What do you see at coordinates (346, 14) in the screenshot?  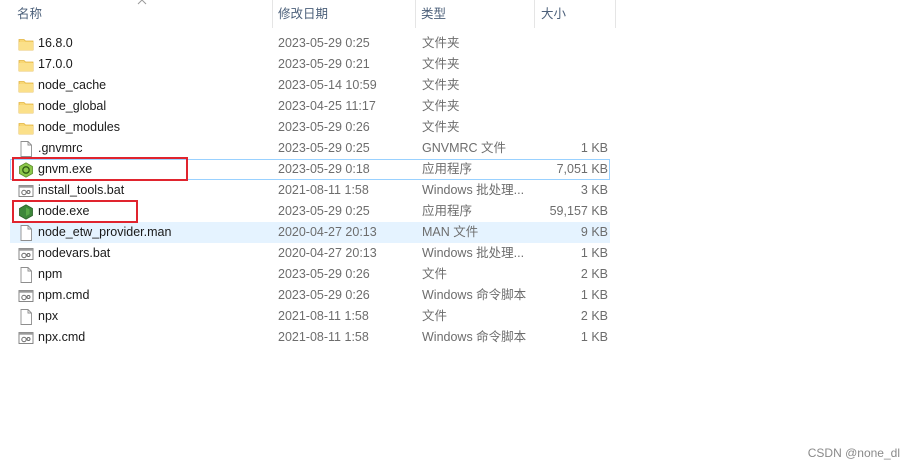 I see `column-header-date: 修改日期` at bounding box center [346, 14].